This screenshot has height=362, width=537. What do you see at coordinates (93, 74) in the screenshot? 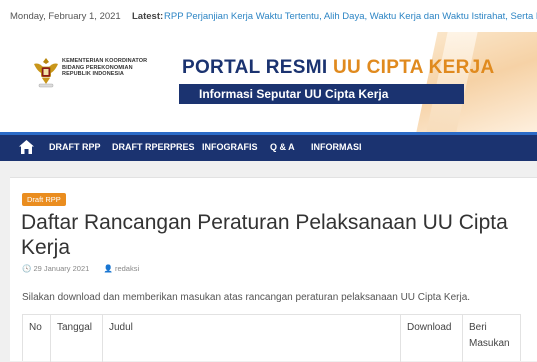
I see `ministry-line-3: REPUBLIK INDONESIA` at bounding box center [93, 74].